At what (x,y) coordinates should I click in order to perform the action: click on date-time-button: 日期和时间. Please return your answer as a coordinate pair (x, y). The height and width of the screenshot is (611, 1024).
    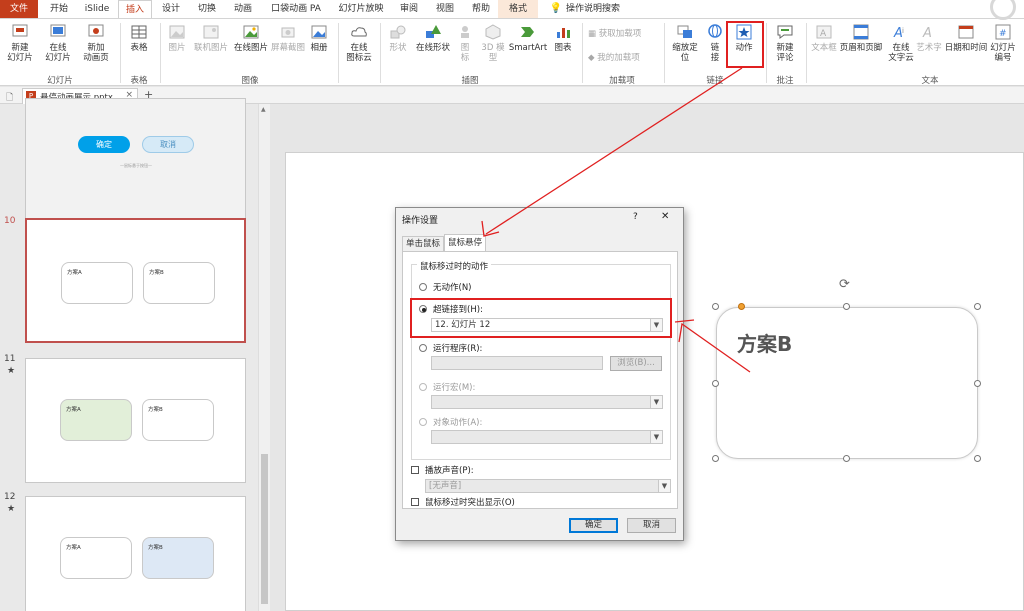
    Looking at the image, I should click on (966, 38).